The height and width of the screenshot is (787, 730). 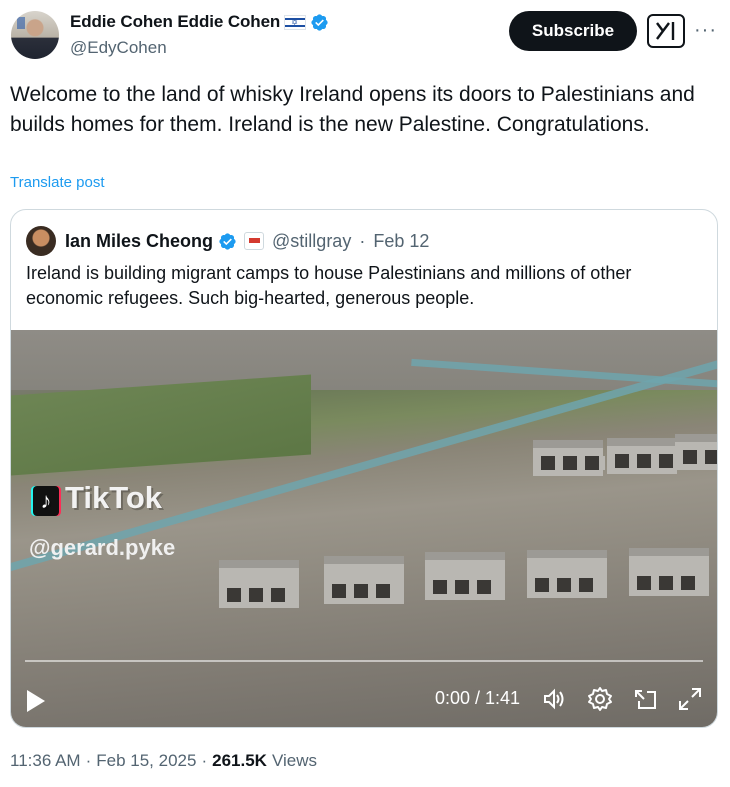 I want to click on tiktok-watermark-user: @gerard.pyke, so click(x=102, y=547).